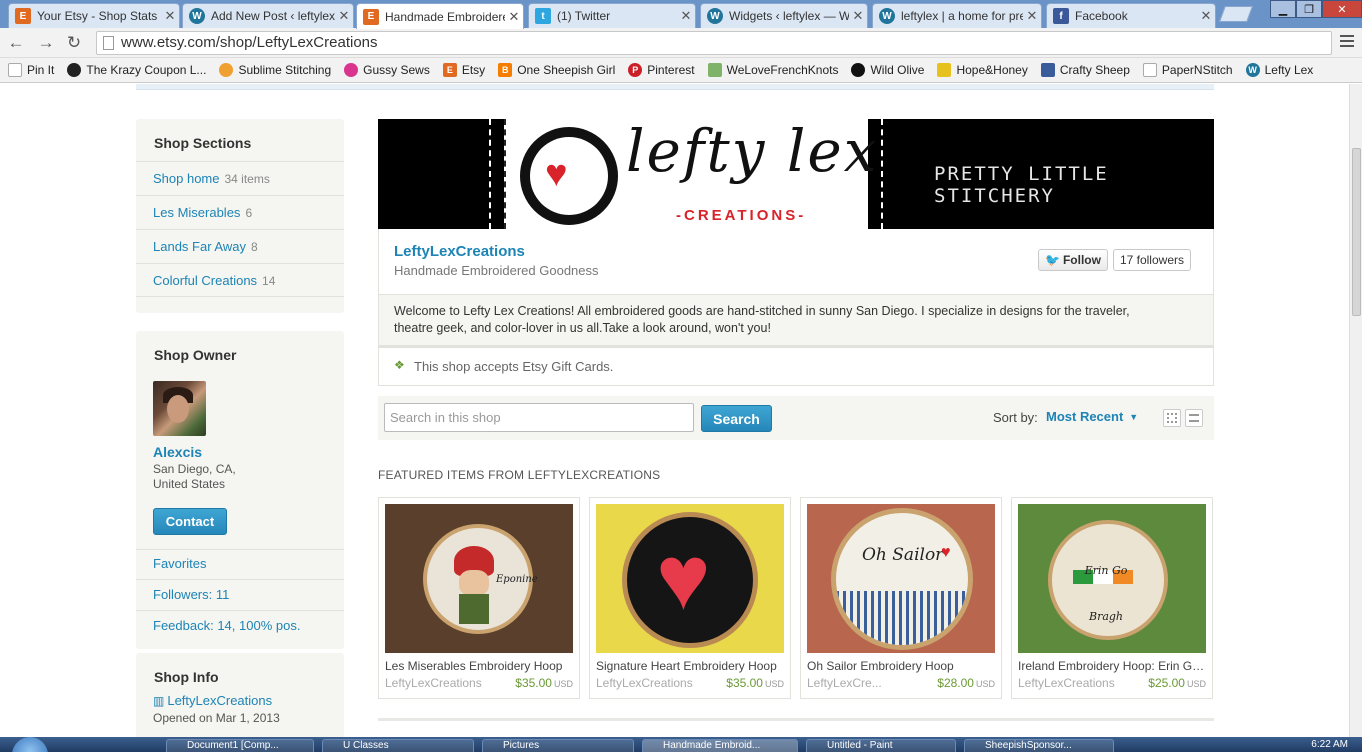 This screenshot has height=752, width=1362. What do you see at coordinates (1329, 744) in the screenshot?
I see `taskbar-clock: 6:22 AM` at bounding box center [1329, 744].